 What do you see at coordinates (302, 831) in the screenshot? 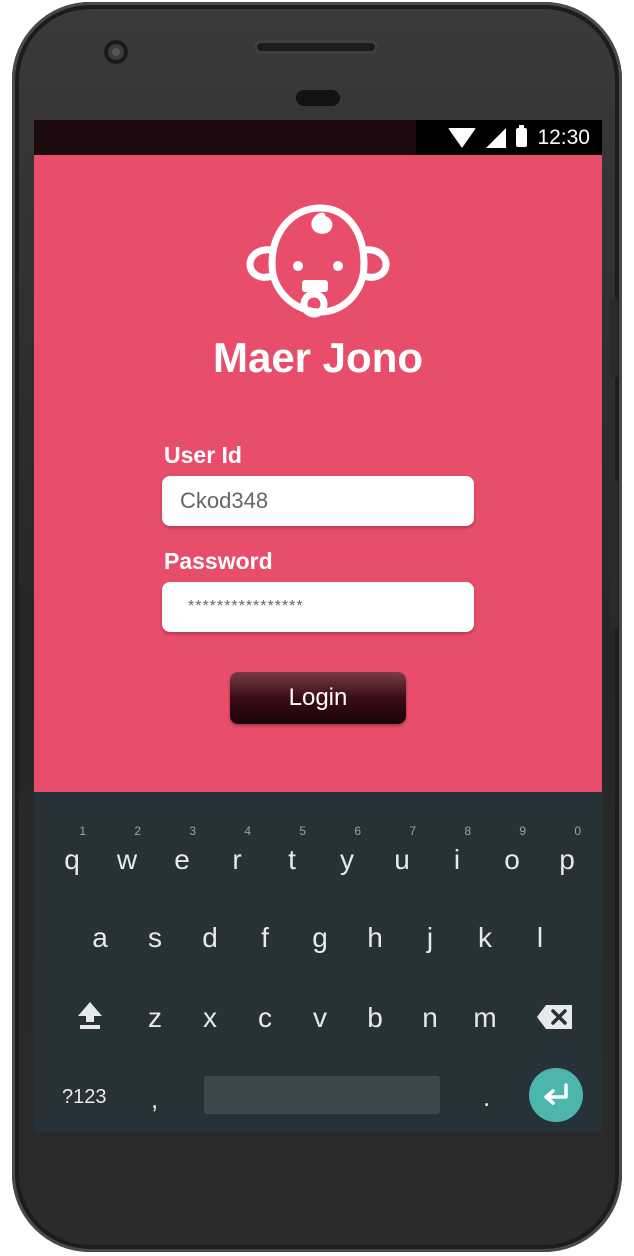
I see `key-hint: 5` at bounding box center [302, 831].